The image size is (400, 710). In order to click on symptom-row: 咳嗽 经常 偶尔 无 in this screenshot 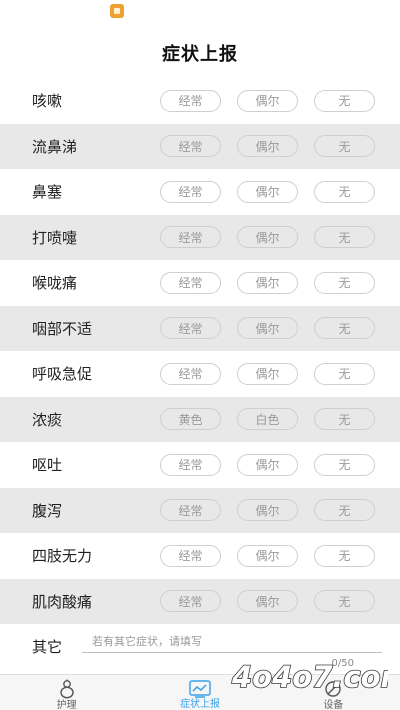, I will do `click(200, 101)`.